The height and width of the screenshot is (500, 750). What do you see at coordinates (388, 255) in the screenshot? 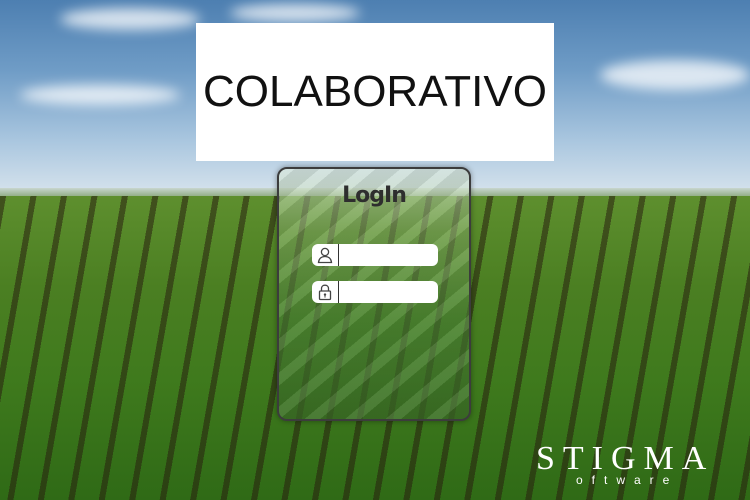
I see `username-input` at bounding box center [388, 255].